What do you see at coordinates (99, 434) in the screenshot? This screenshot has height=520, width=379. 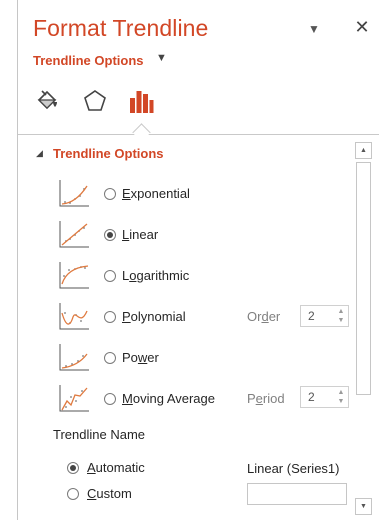 I see `trendline-name-label: Trendline Name` at bounding box center [99, 434].